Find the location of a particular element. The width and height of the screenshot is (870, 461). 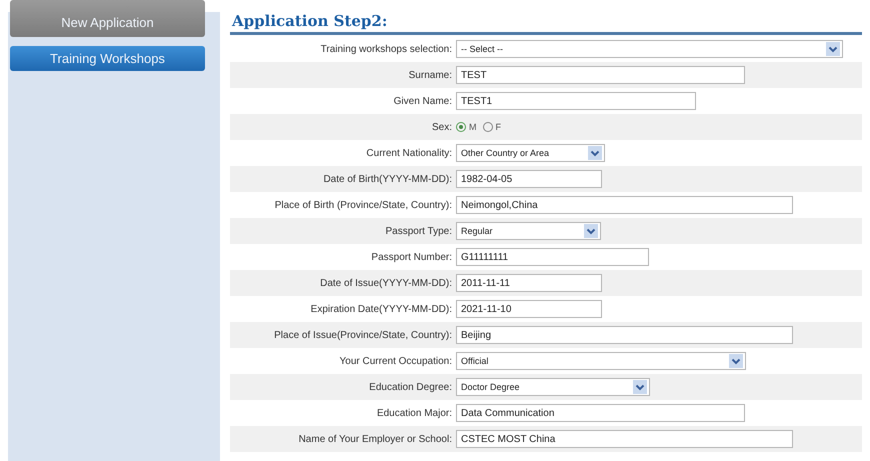

field-label: Passport Type: is located at coordinates (418, 231).